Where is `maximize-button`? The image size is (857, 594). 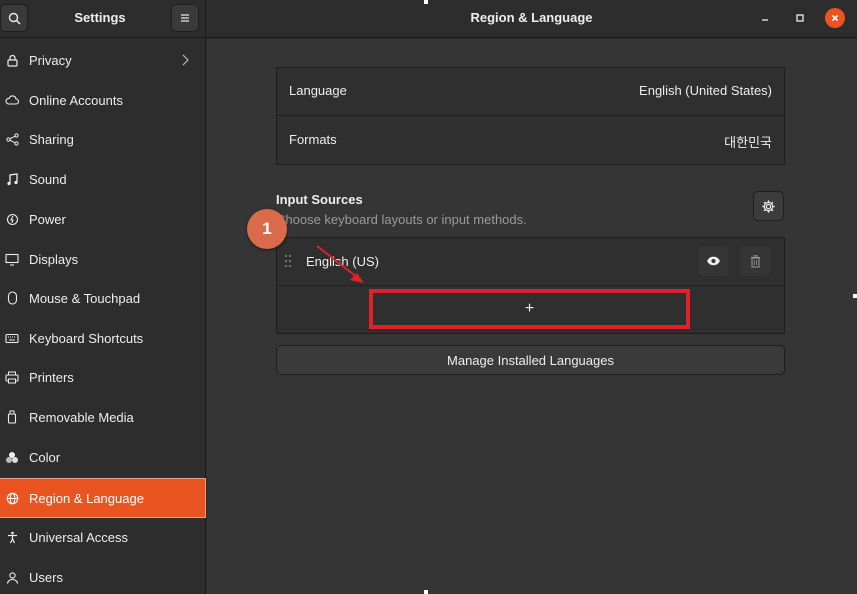
maximize-button is located at coordinates (800, 18).